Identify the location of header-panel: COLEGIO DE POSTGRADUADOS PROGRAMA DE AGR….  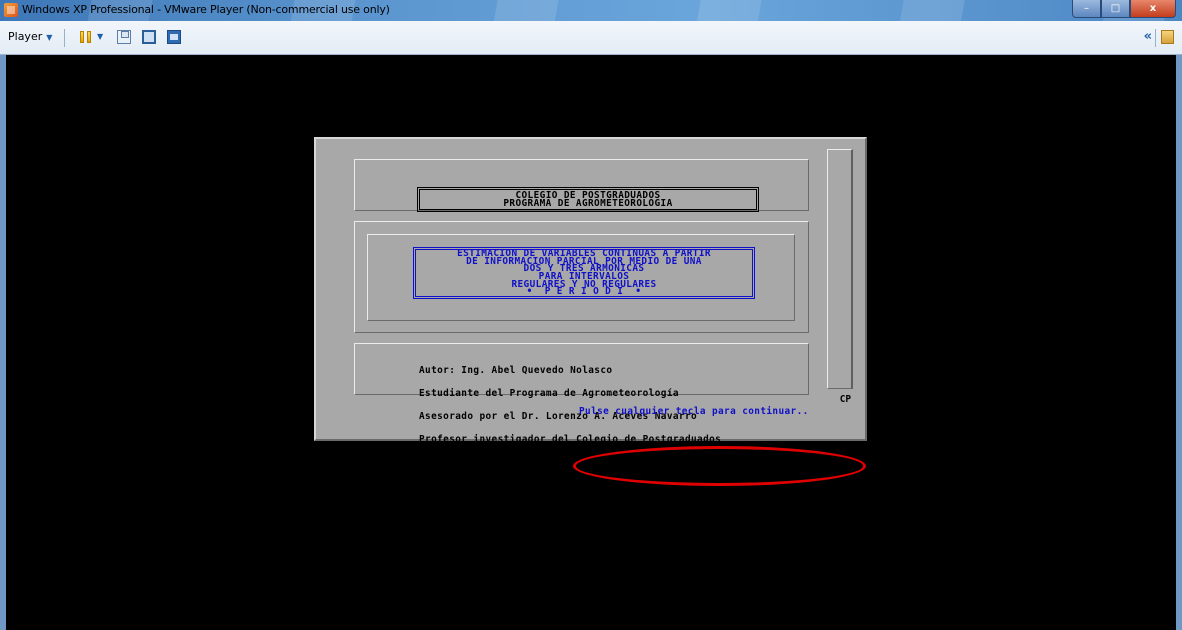
(581, 185).